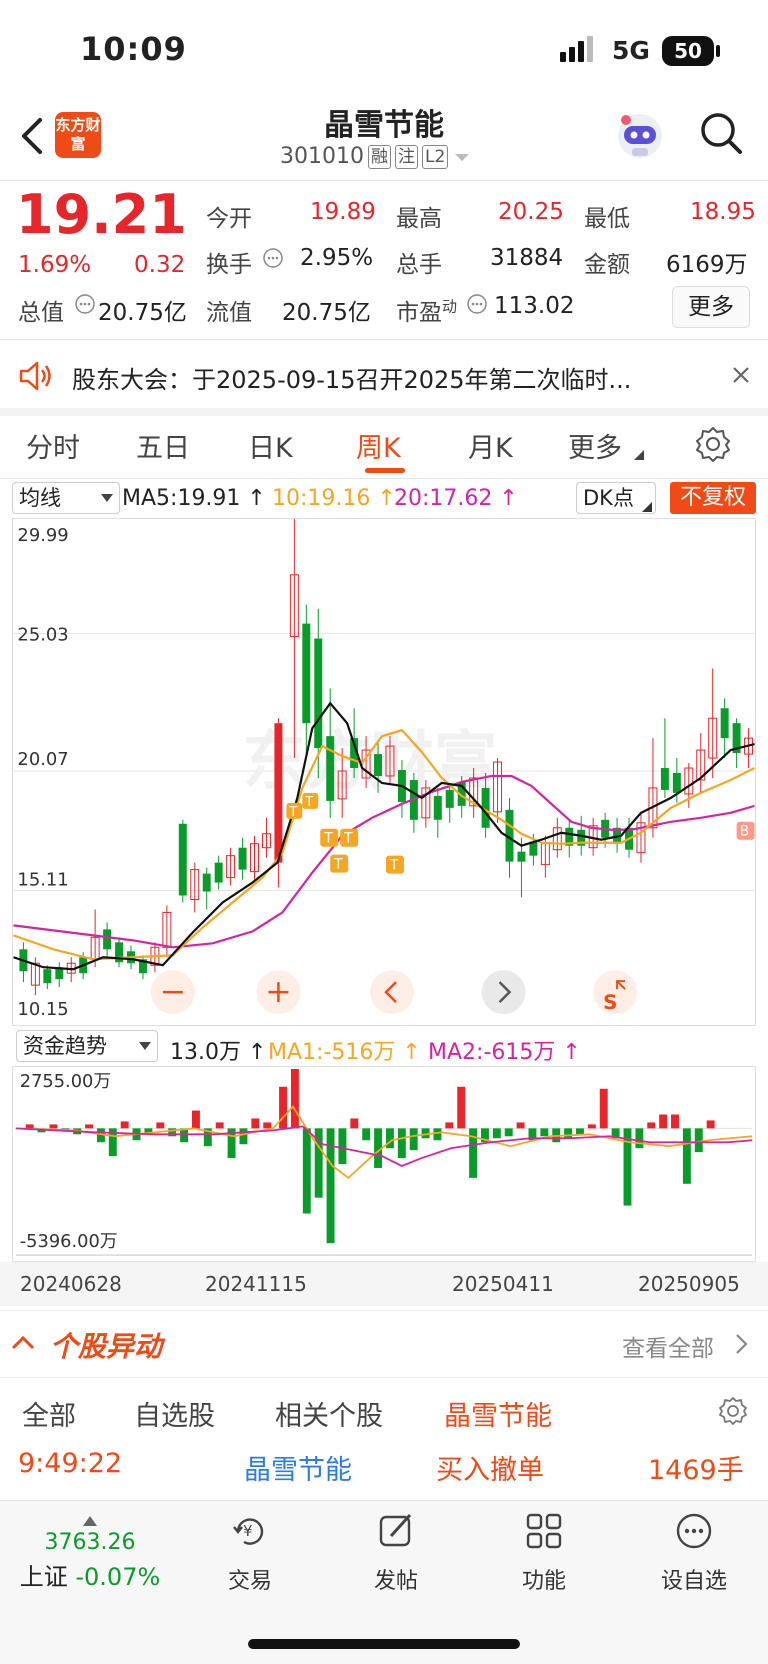 The image size is (768, 1664). Describe the element at coordinates (427, 311) in the screenshot. I see `pe-label: 市盈动` at that location.